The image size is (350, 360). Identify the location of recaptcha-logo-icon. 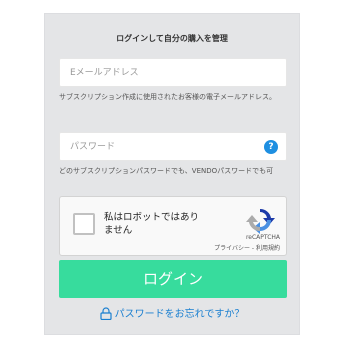
(260, 221).